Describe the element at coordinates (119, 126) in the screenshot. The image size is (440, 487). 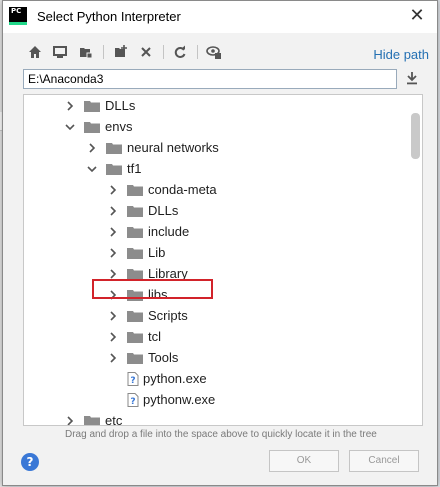
I see `tree-item-label: envs` at that location.